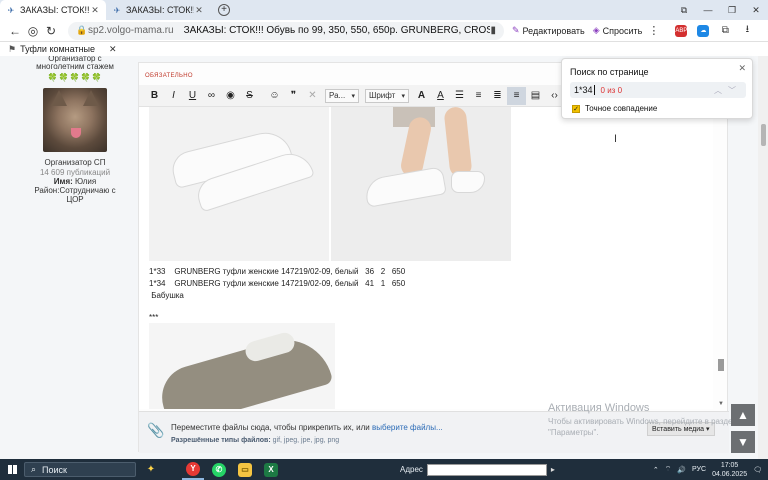 Image resolution: width=768 pixels, height=480 pixels. Describe the element at coordinates (732, 10) in the screenshot. I see `maximize-icon: ❐` at that location.